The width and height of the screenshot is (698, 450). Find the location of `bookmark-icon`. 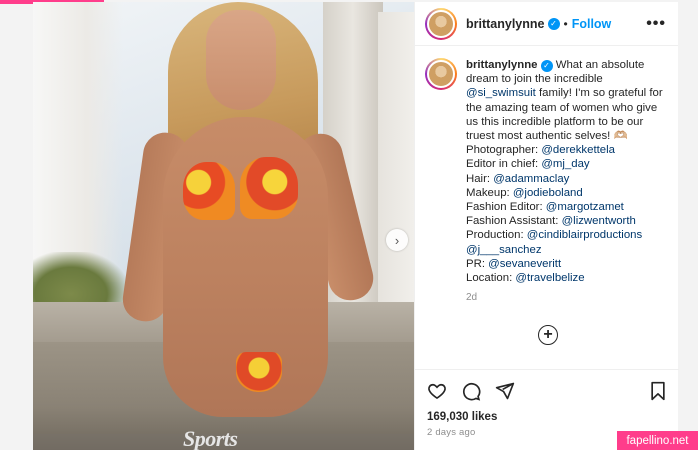

bookmark-icon is located at coordinates (658, 391).